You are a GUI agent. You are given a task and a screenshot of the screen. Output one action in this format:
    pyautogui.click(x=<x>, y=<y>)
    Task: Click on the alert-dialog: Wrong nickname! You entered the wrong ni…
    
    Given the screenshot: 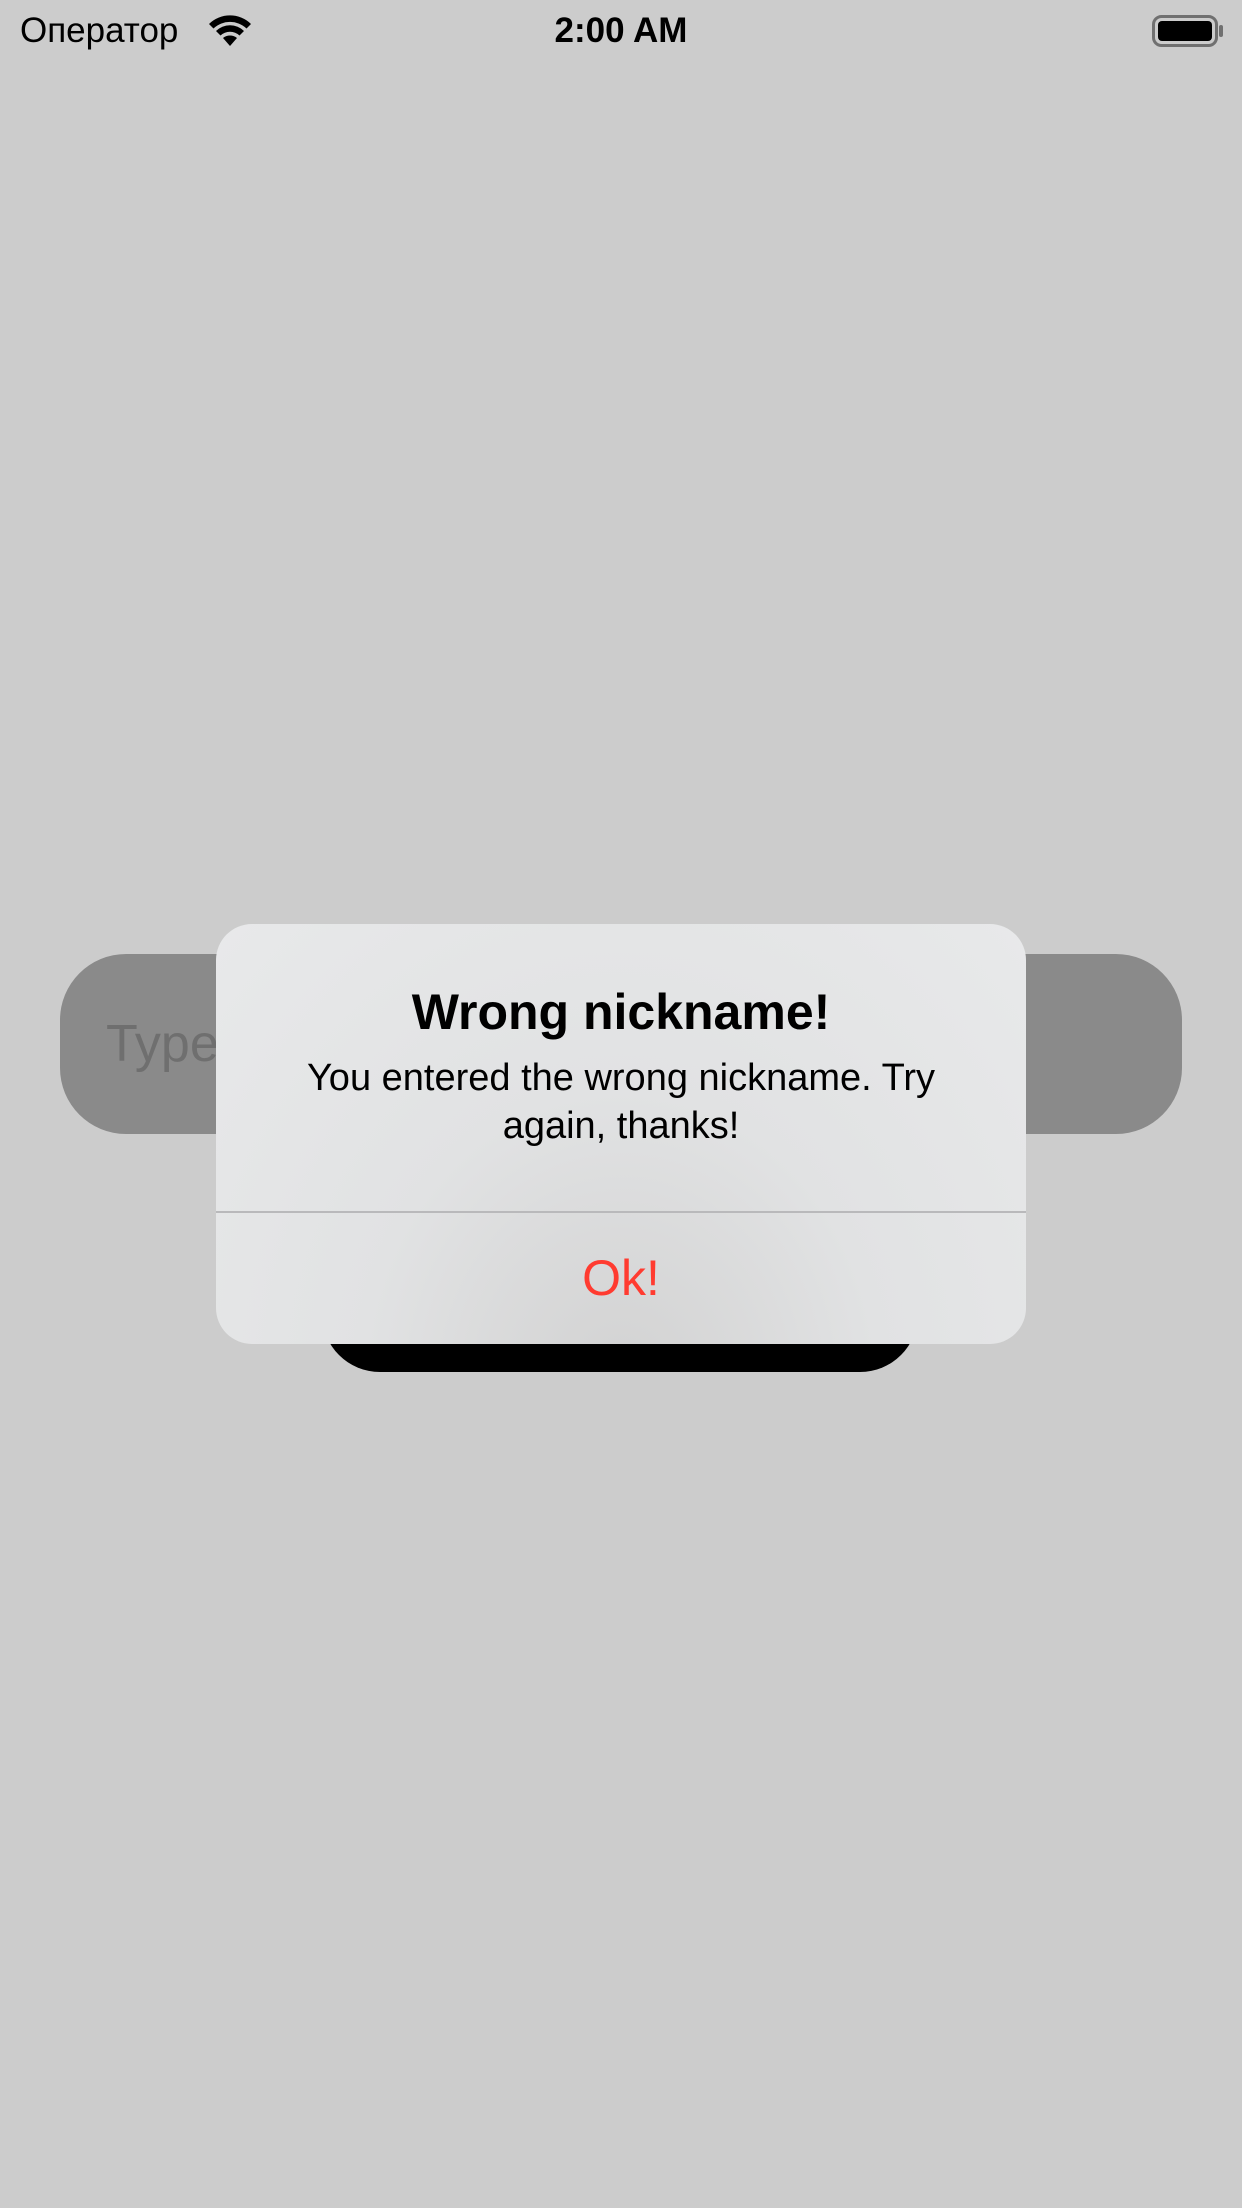 What is the action you would take?
    pyautogui.click(x=621, y=1134)
    